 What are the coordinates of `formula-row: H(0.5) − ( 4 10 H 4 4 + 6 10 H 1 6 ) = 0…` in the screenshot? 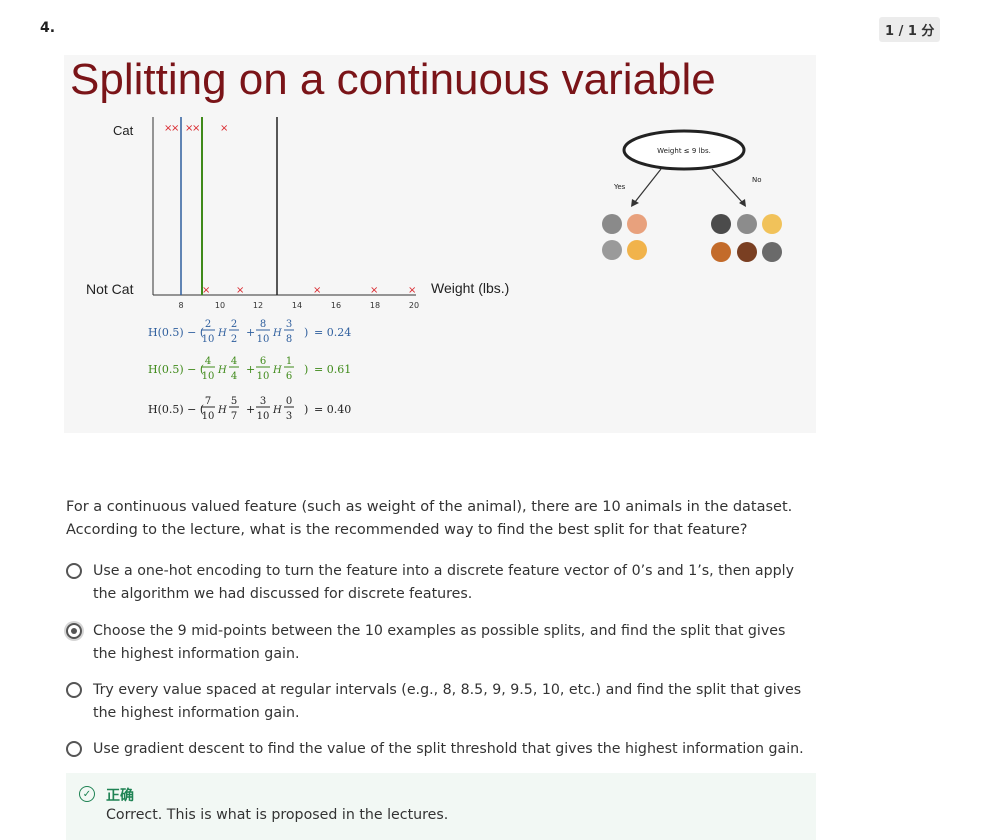 It's located at (249, 369).